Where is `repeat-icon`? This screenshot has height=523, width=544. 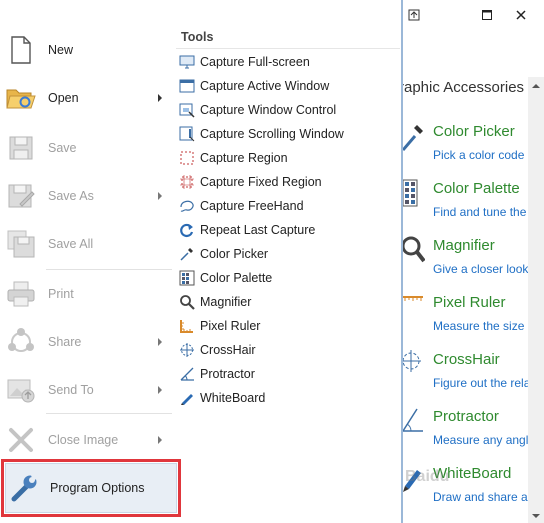
repeat-icon is located at coordinates (187, 230).